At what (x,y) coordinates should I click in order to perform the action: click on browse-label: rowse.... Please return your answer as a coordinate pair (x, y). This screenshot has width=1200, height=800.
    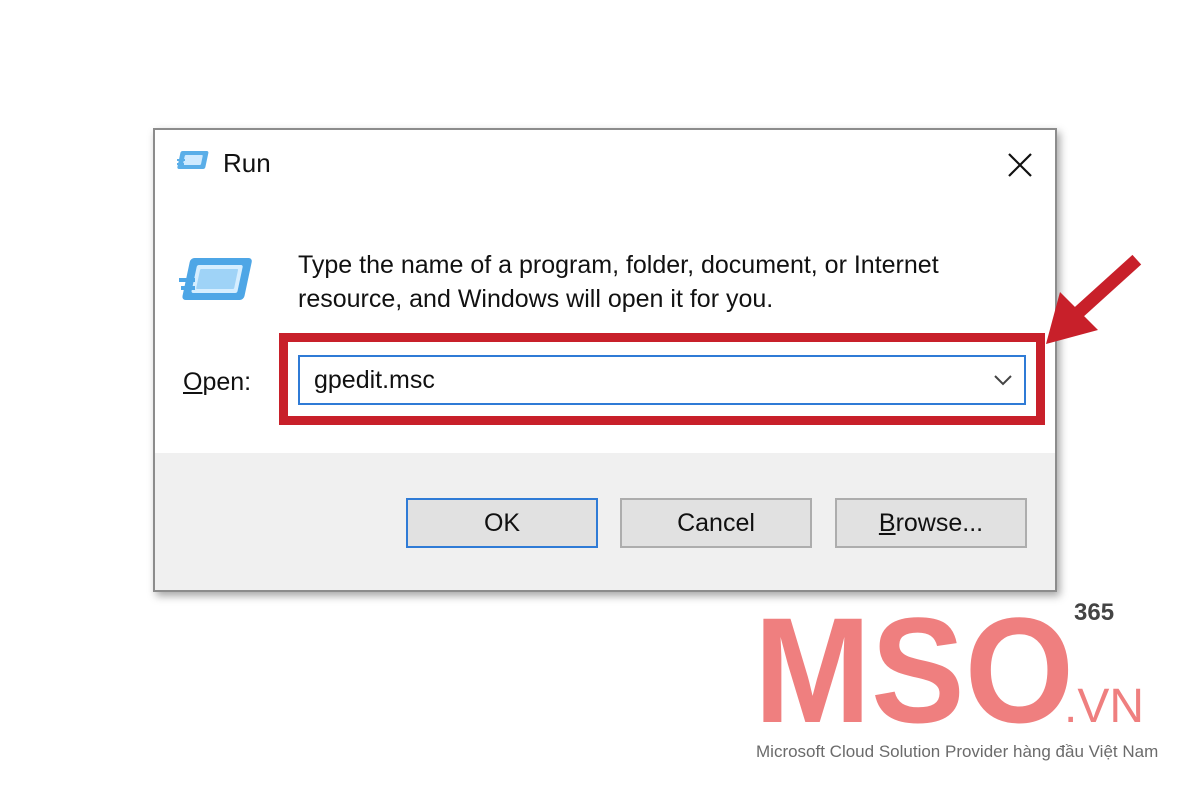
    Looking at the image, I should click on (939, 522).